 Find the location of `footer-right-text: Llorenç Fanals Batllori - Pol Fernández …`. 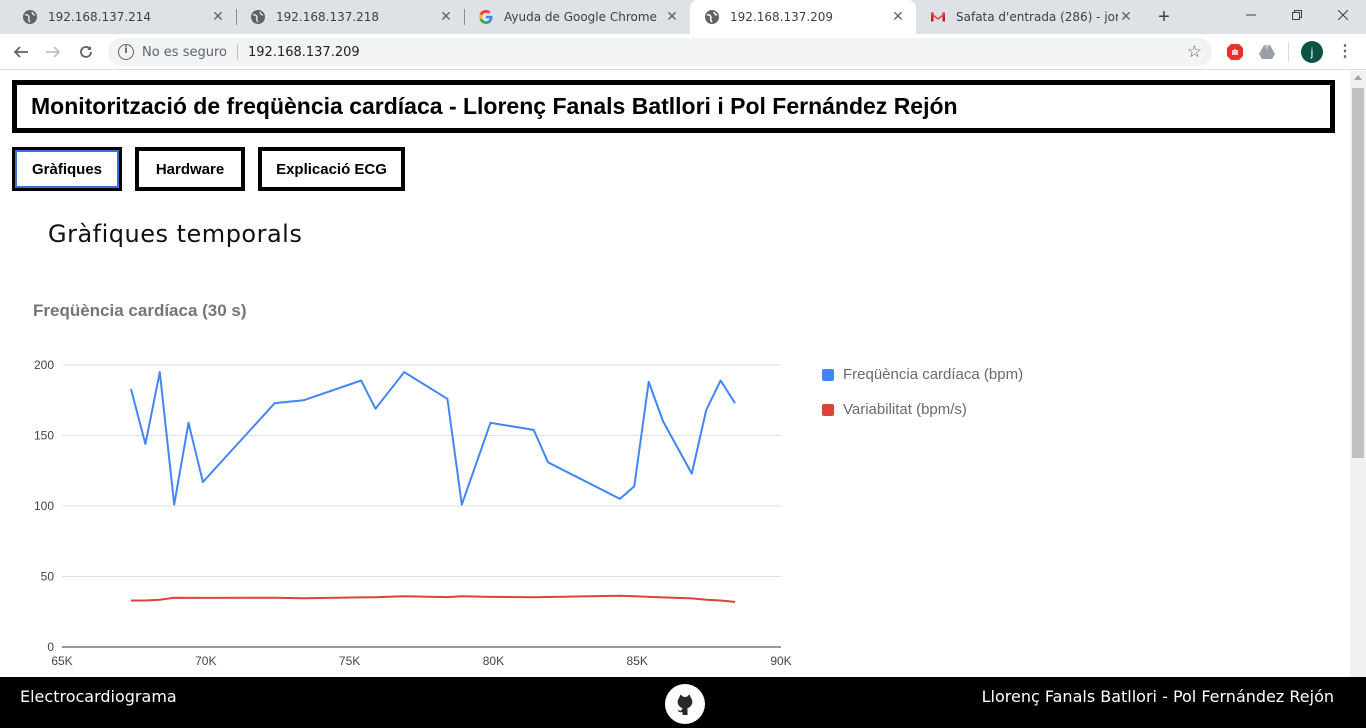

footer-right-text: Llorenç Fanals Batllori - Pol Fernández … is located at coordinates (1157, 696).